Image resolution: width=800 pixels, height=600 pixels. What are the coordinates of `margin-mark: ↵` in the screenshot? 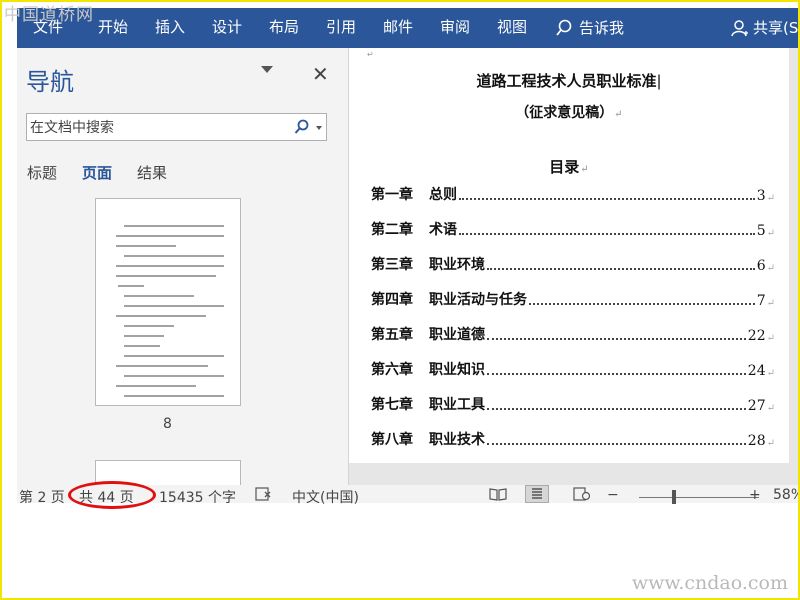 It's located at (370, 54).